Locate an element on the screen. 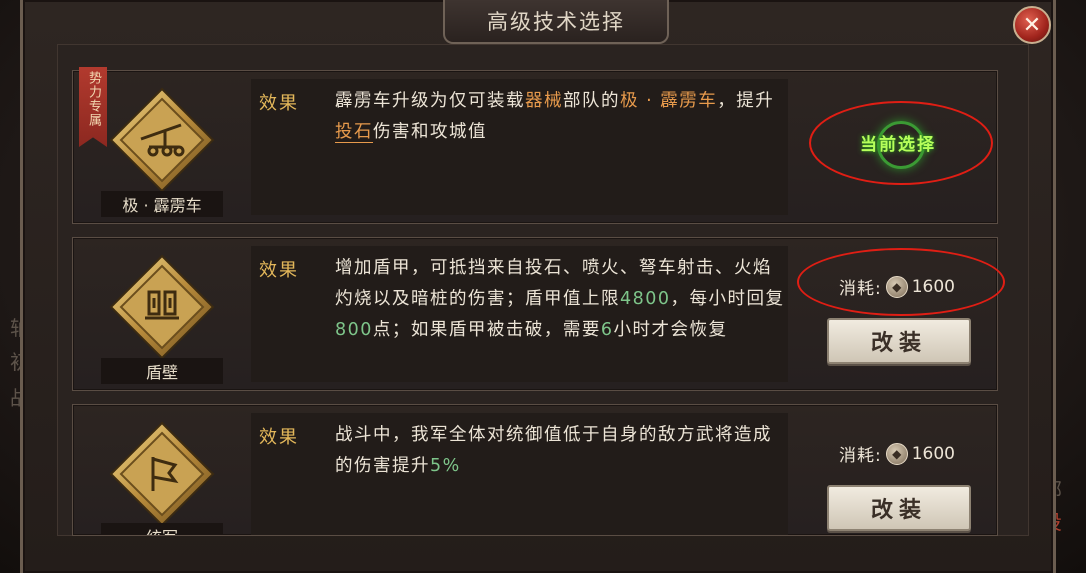 This screenshot has height=573, width=1086. catapult-icon is located at coordinates (162, 140).